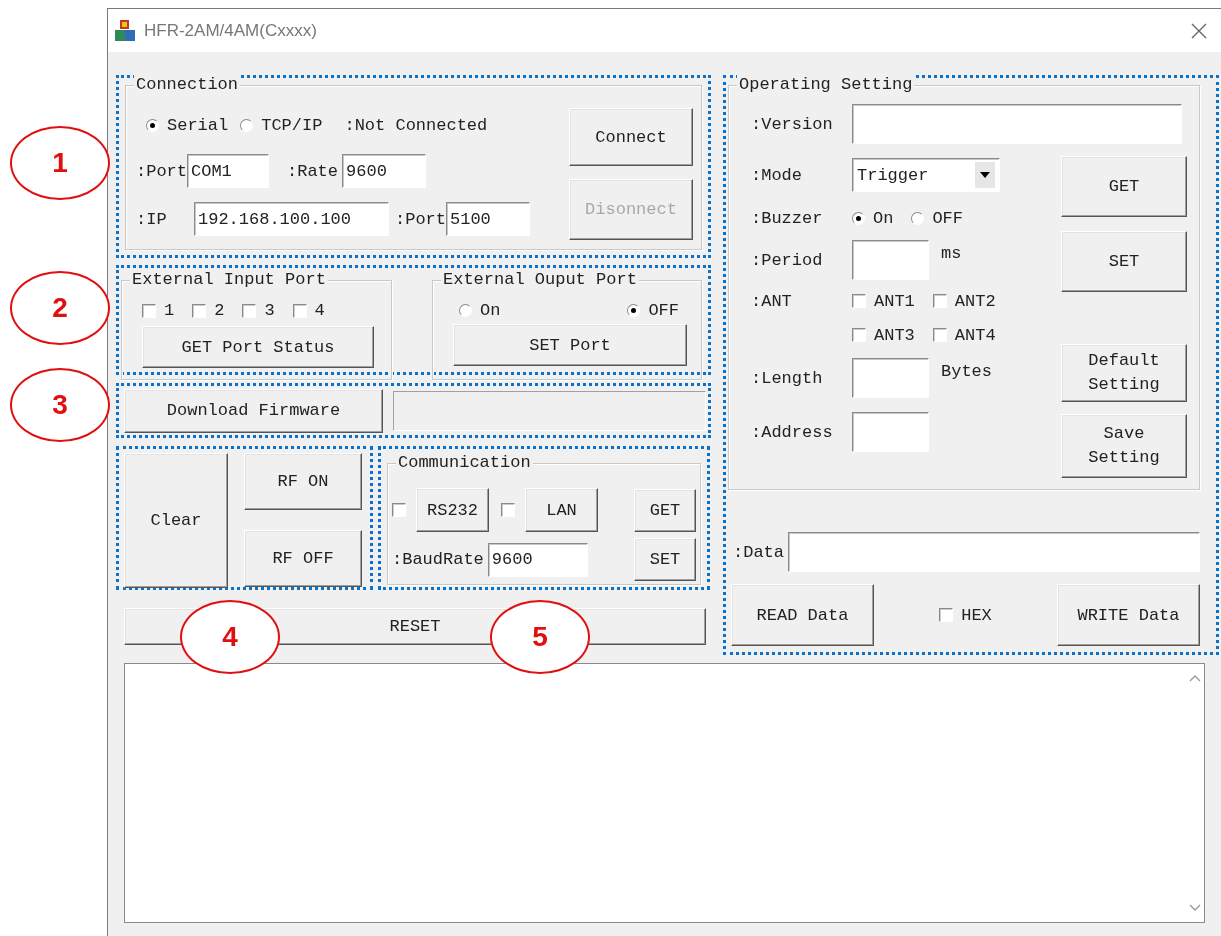  I want to click on button: LAN, so click(561, 510).